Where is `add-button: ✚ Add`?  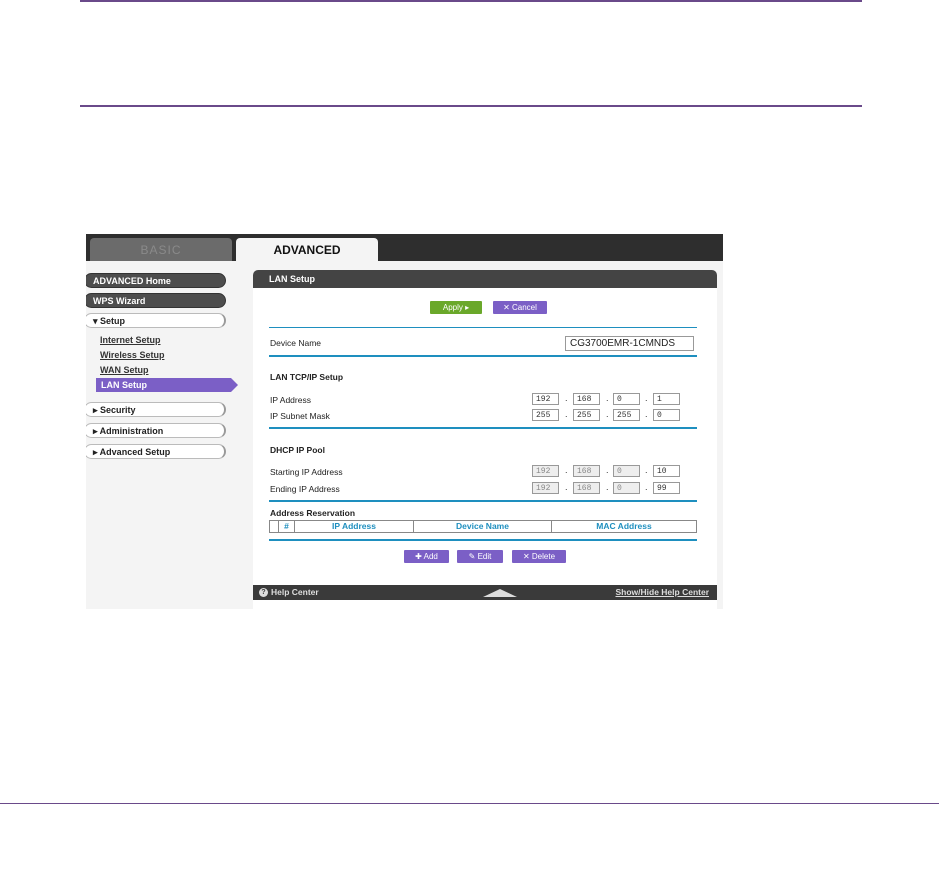
add-button: ✚ Add is located at coordinates (426, 556).